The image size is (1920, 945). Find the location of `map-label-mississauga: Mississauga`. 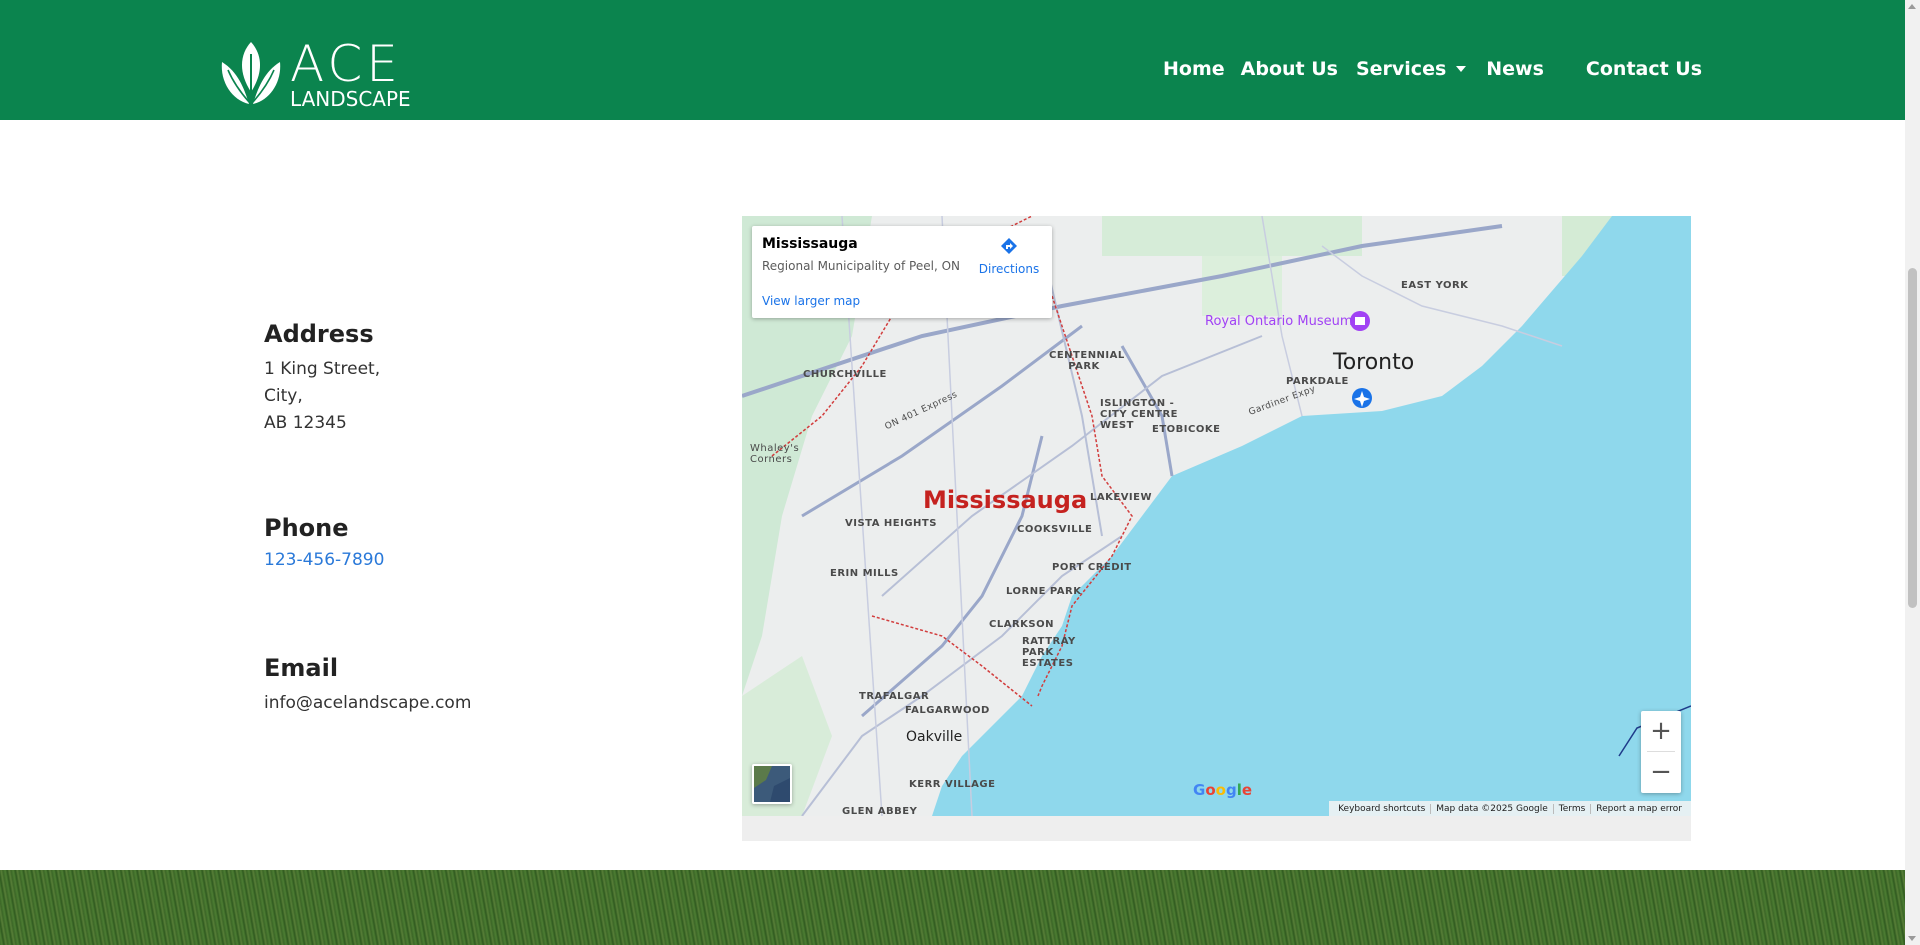

map-label-mississauga: Mississauga is located at coordinates (1005, 500).